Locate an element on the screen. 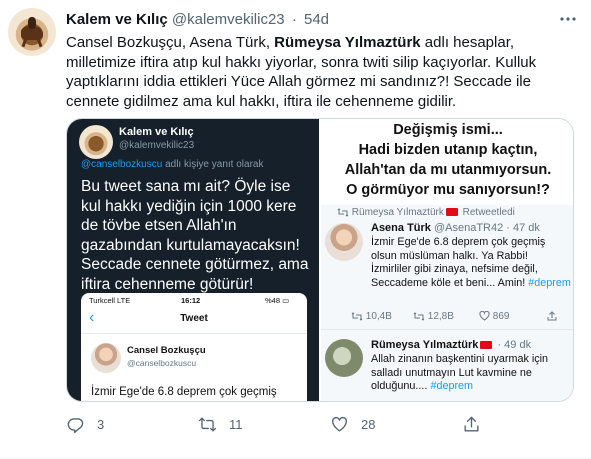 This screenshot has height=459, width=591. post1-quote-count: 12,8B is located at coordinates (440, 316).